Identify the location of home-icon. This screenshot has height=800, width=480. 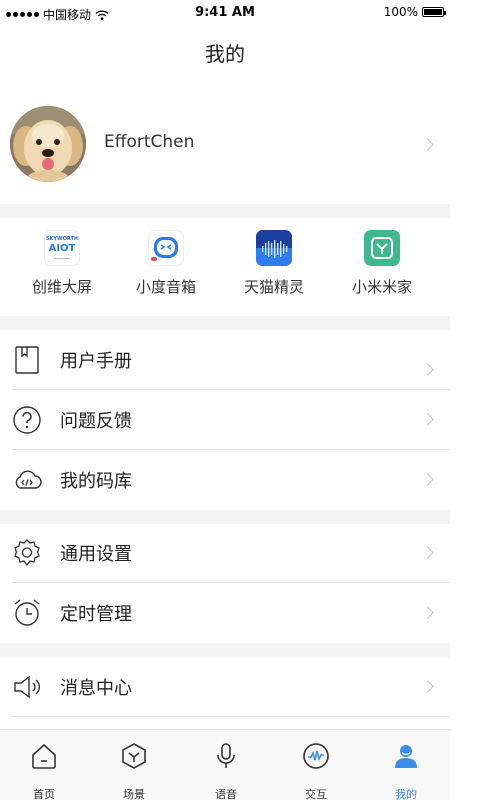
(44, 756).